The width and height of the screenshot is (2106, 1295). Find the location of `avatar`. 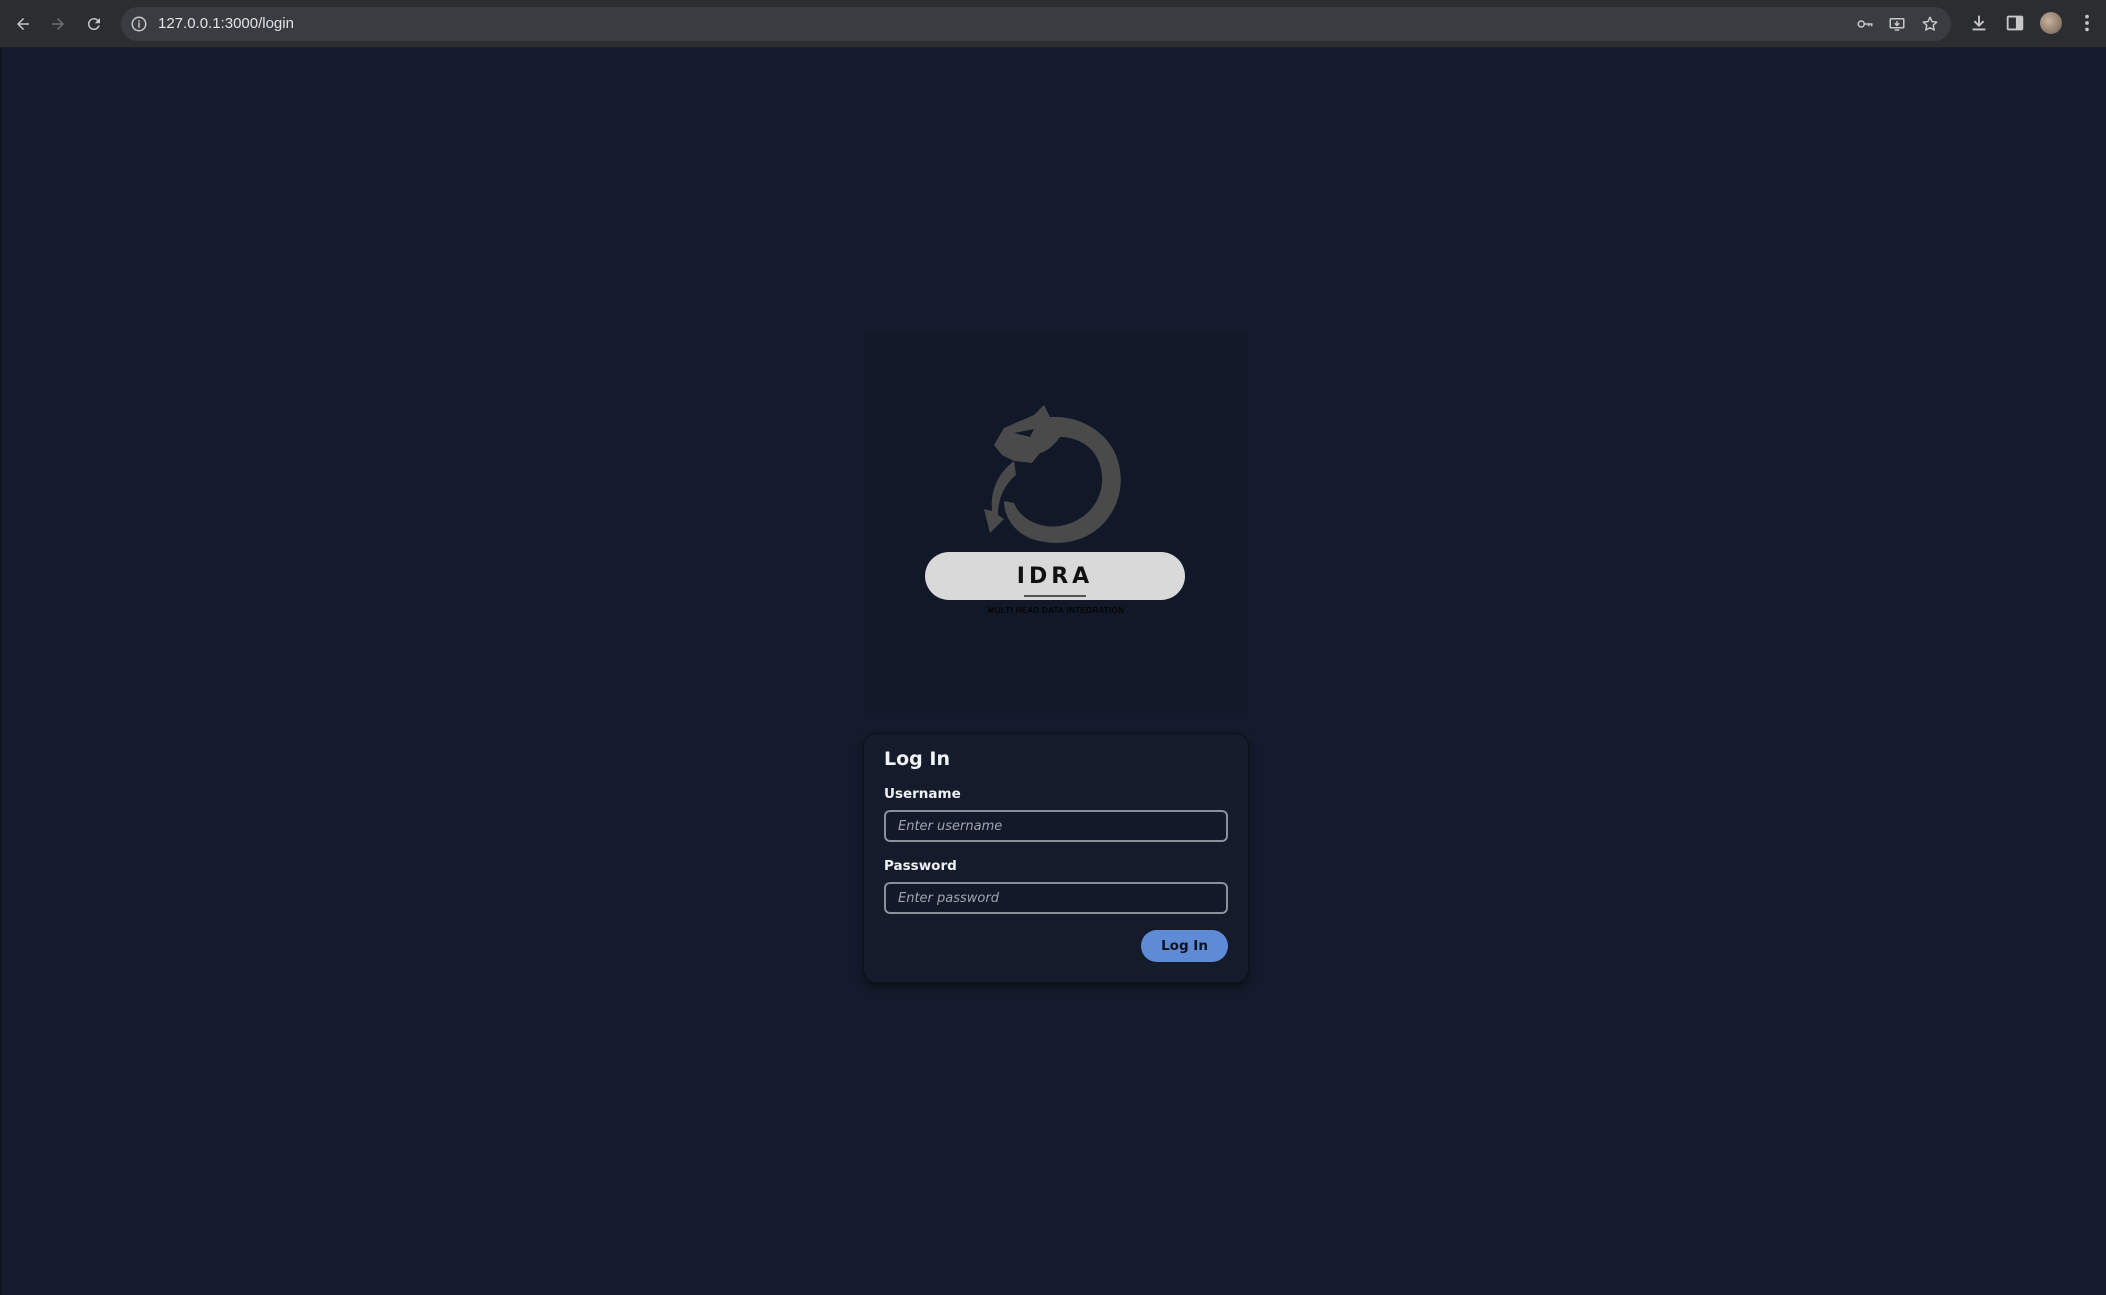

avatar is located at coordinates (2051, 23).